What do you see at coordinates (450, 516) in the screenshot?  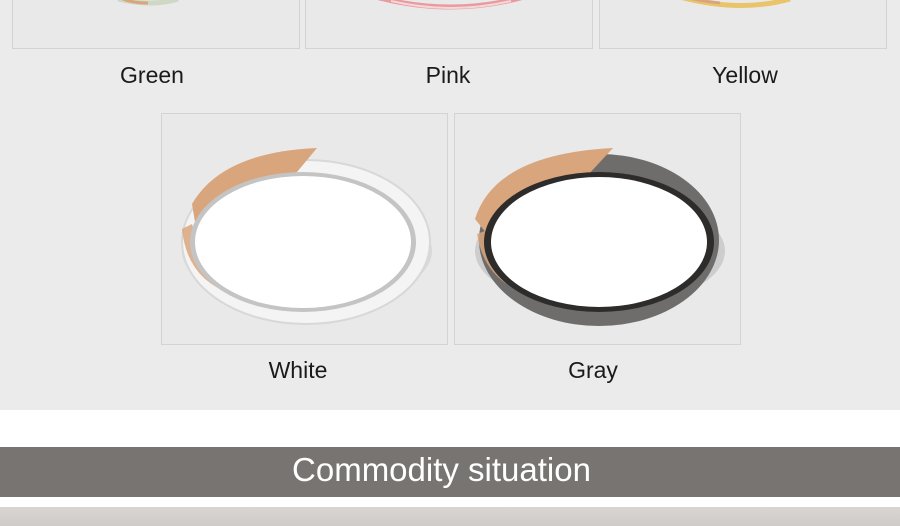 I see `next-section-preview` at bounding box center [450, 516].